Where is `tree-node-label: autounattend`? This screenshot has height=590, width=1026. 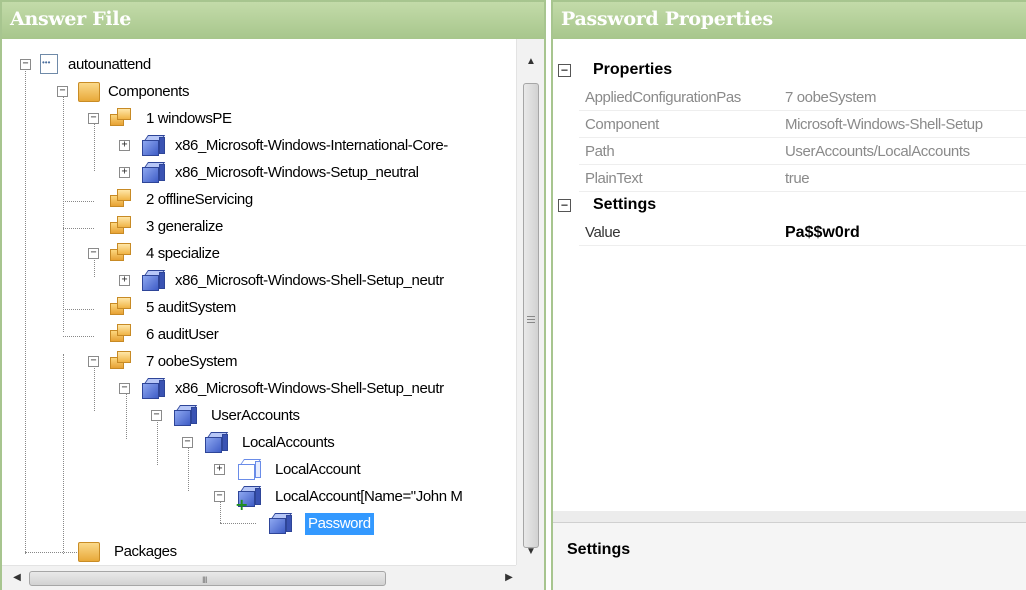
tree-node-label: autounattend is located at coordinates (109, 64).